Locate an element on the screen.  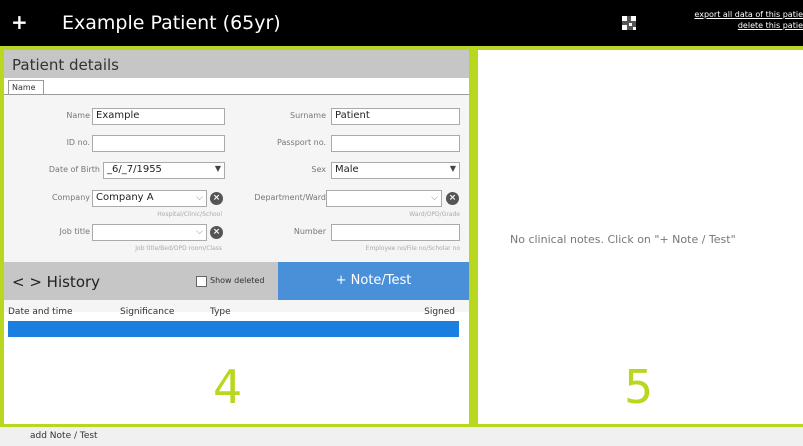
id-label: ID no. is located at coordinates (78, 142).